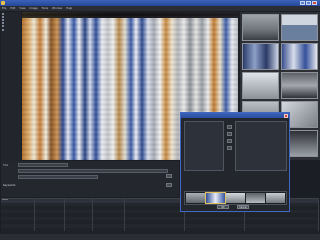  What do you see at coordinates (204, 146) in the screenshot?
I see `available-list` at bounding box center [204, 146].